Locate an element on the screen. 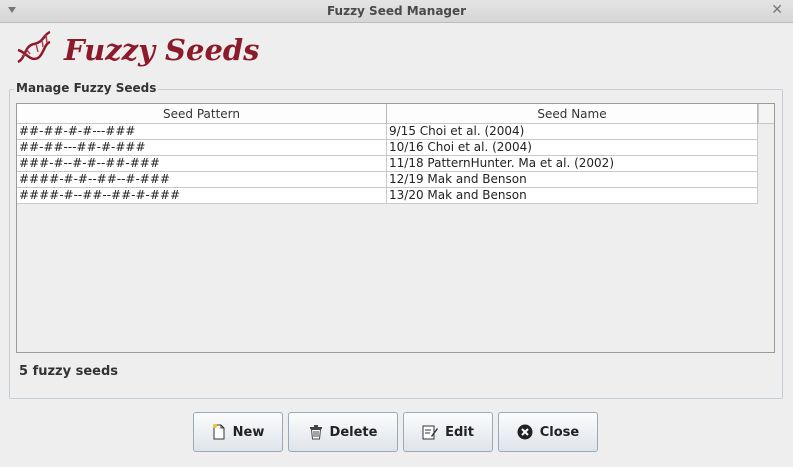  seed-pattern-cell: ###-#--#-#--##-### is located at coordinates (202, 164).